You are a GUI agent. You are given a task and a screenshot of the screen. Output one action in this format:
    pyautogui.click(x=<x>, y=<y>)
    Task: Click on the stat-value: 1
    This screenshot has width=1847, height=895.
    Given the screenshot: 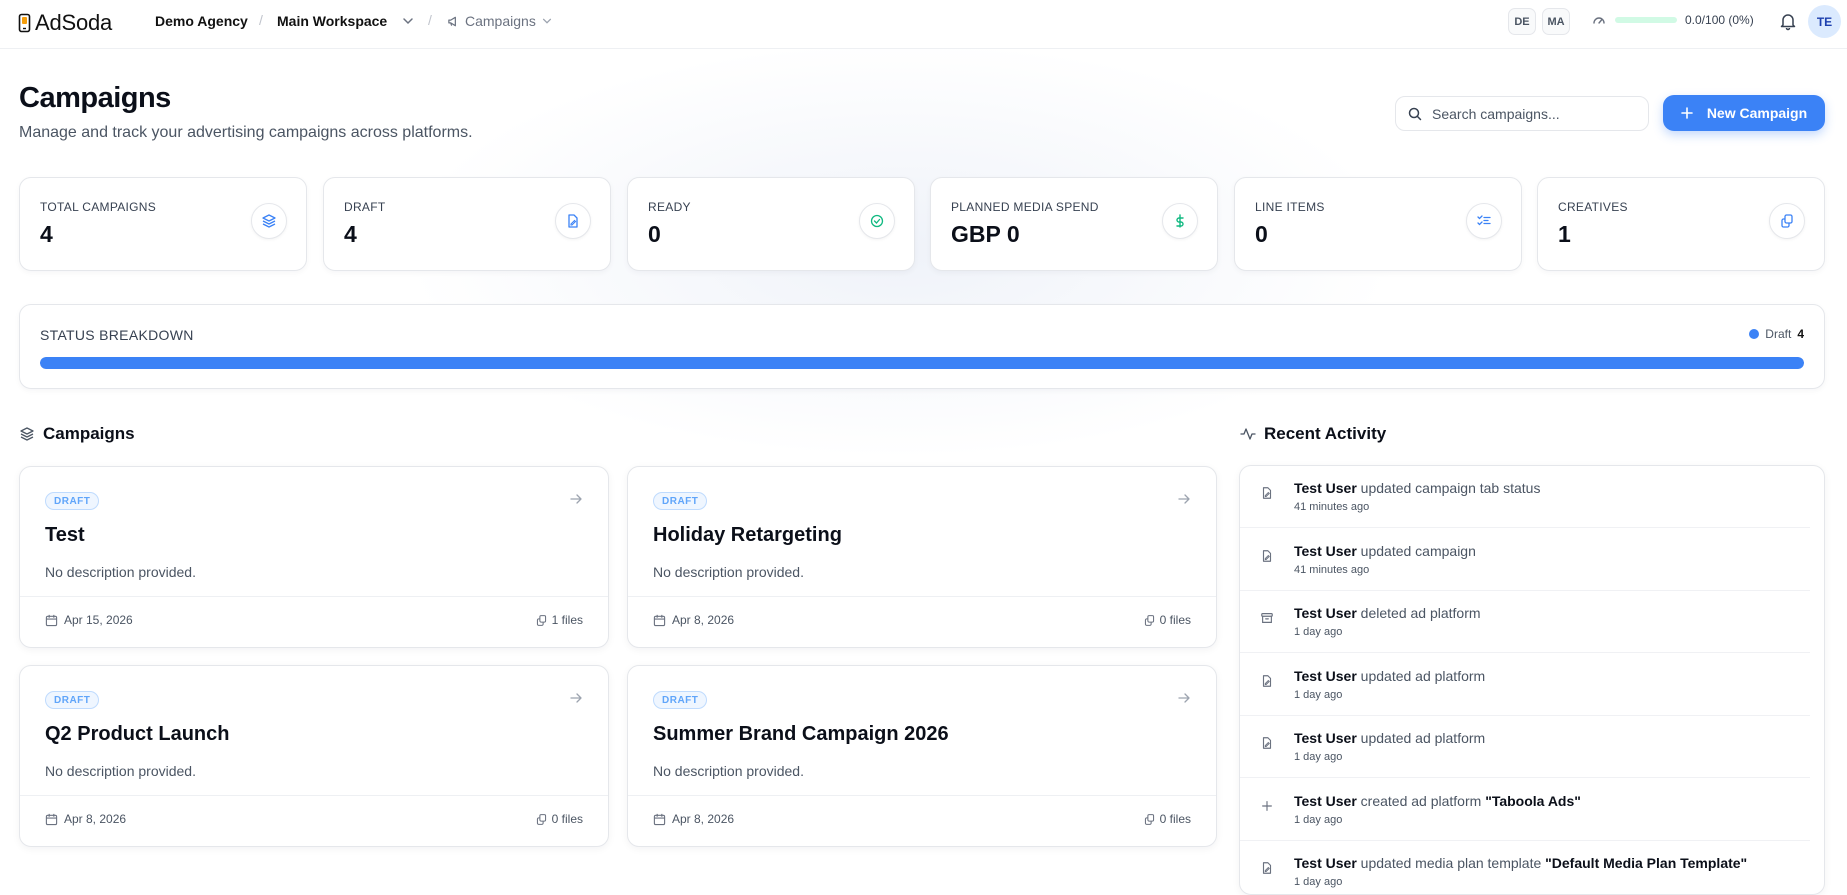 What is the action you would take?
    pyautogui.click(x=1564, y=234)
    